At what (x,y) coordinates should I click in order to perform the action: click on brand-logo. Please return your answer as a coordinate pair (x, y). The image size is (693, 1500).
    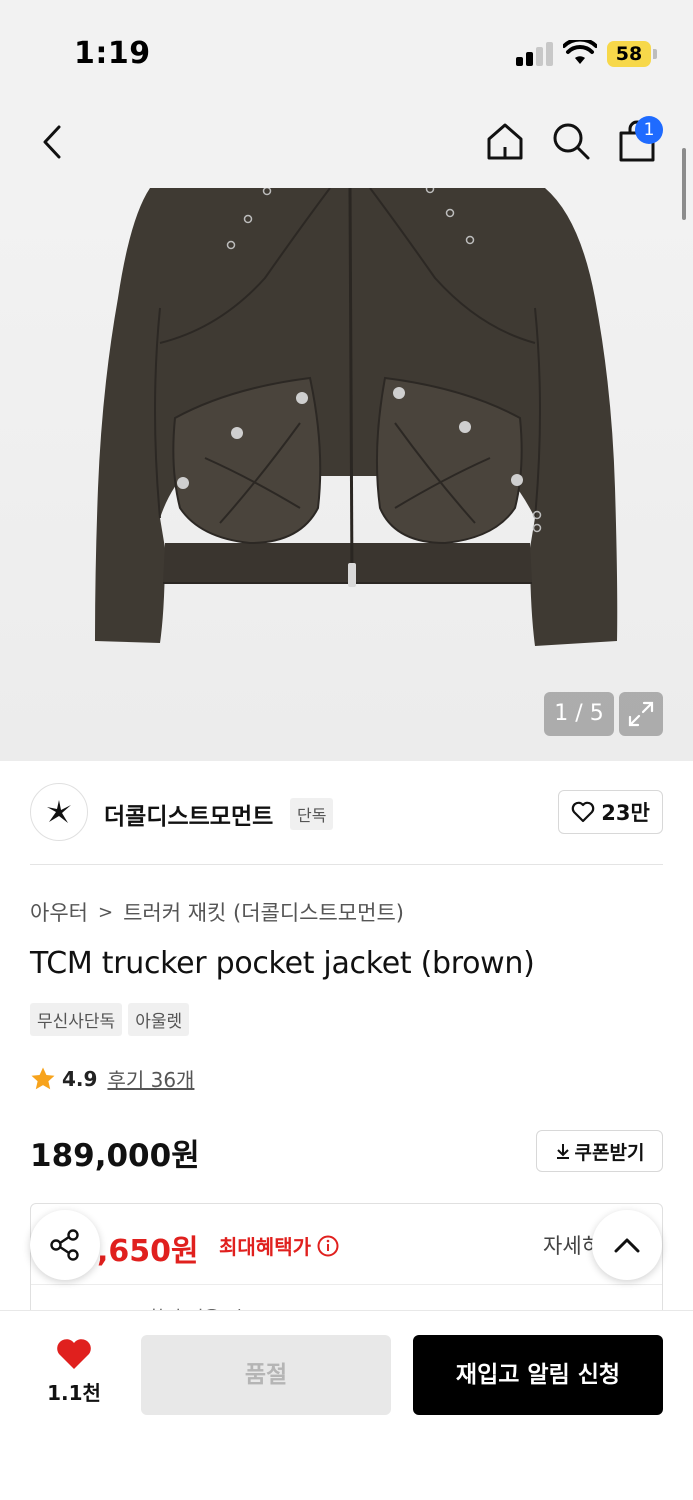
    Looking at the image, I should click on (59, 812).